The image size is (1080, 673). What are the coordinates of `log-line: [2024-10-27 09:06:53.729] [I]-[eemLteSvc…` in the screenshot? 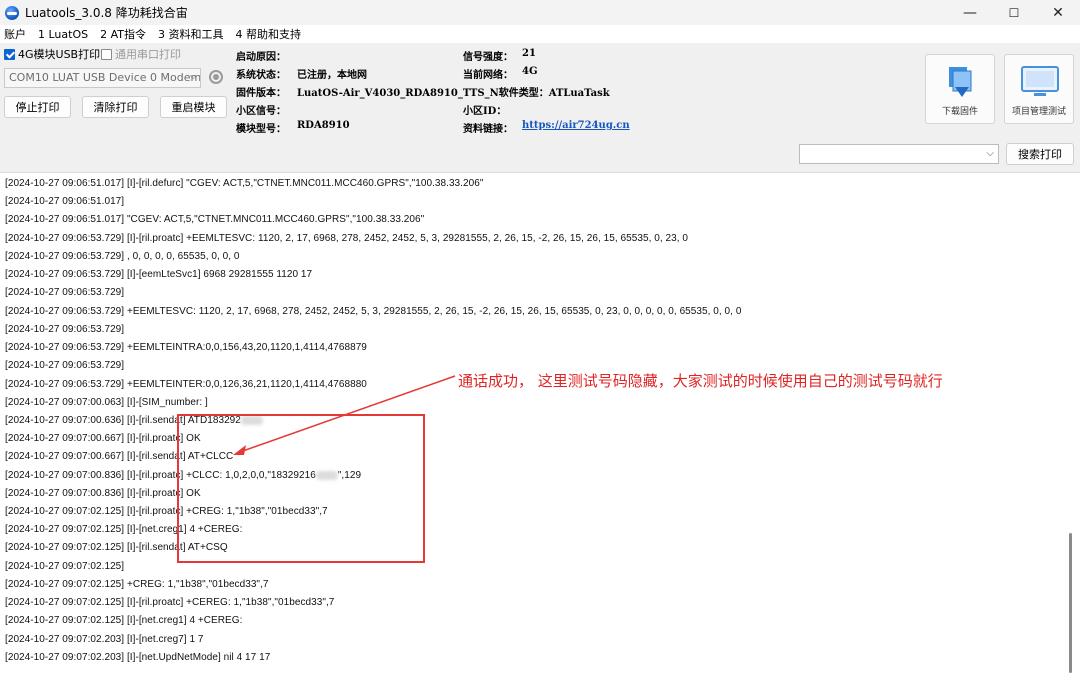 It's located at (159, 274).